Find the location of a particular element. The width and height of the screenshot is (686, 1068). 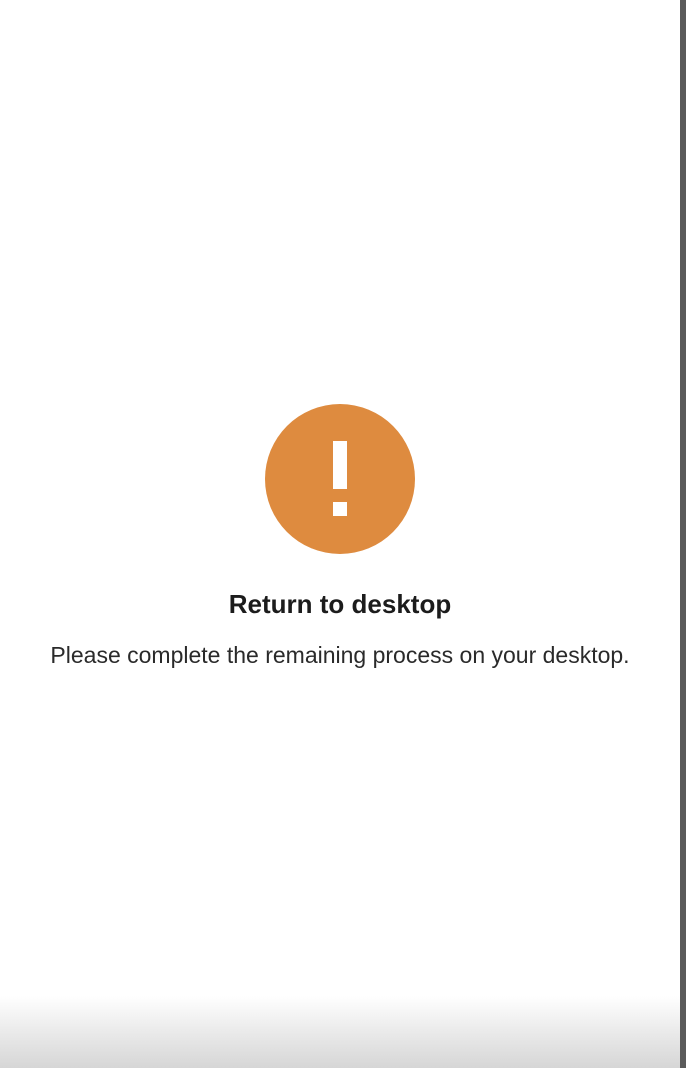

window-edge is located at coordinates (683, 534).